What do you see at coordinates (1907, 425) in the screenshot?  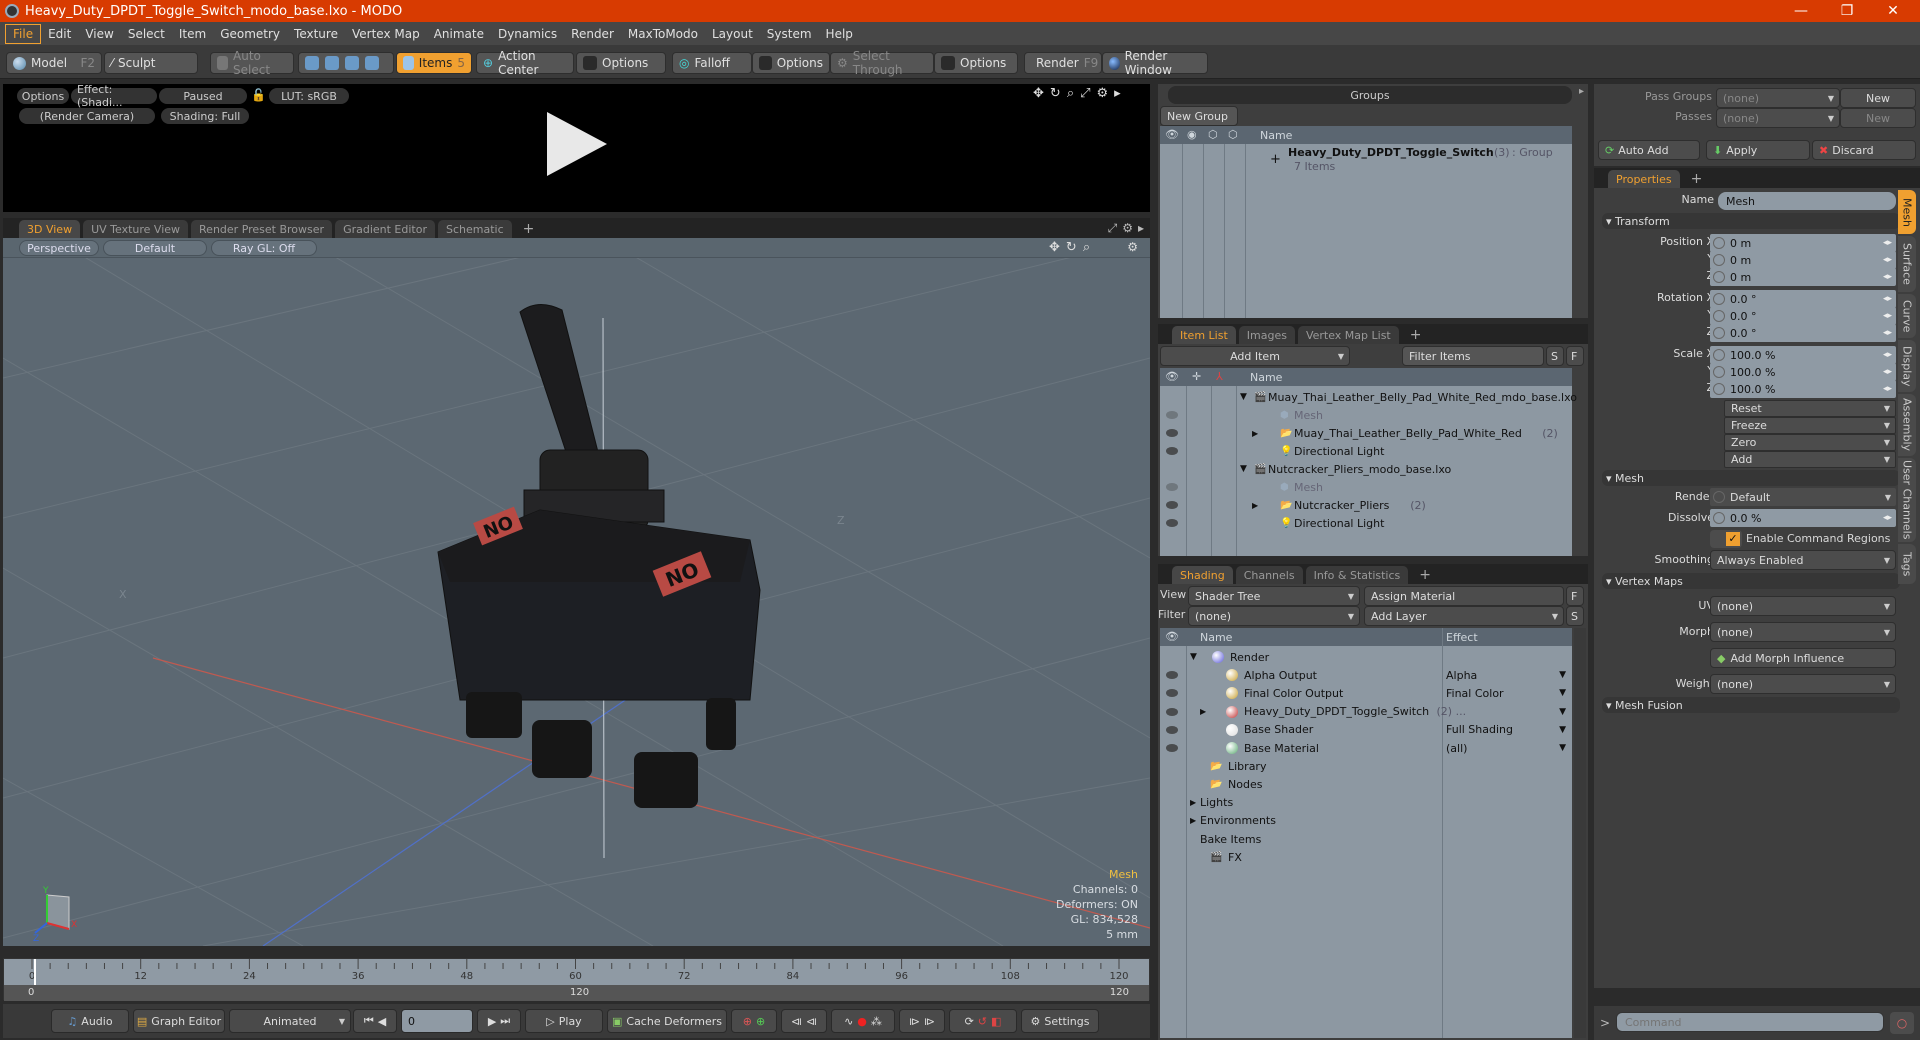 I see `side-tab-assembly: Assembly` at bounding box center [1907, 425].